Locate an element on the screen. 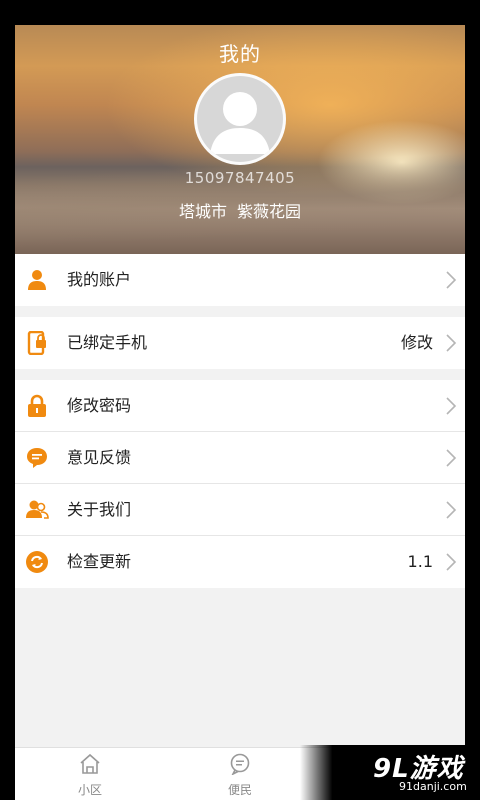 This screenshot has width=480, height=800. menu-item-bound-phone: 已绑定手机 修改 is located at coordinates (240, 343).